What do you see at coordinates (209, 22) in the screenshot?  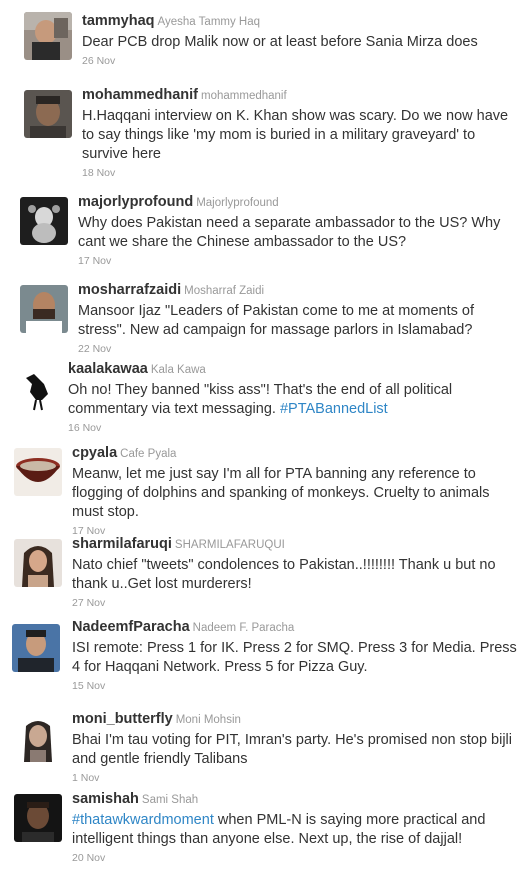 I see `tweet-display-name: Ayesha Tammy Haq` at bounding box center [209, 22].